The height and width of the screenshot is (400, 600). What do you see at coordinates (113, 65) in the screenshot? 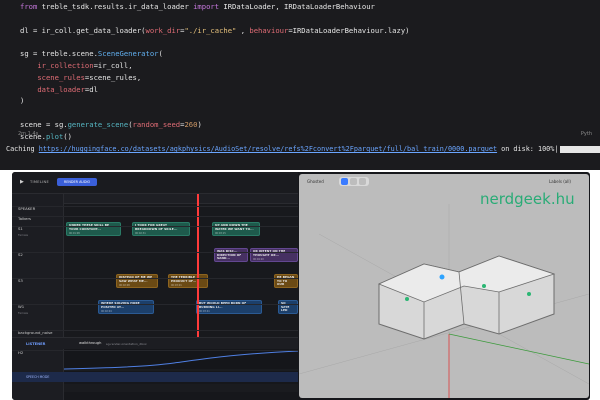
I see `code-token: =ir_coll,` at bounding box center [113, 65].